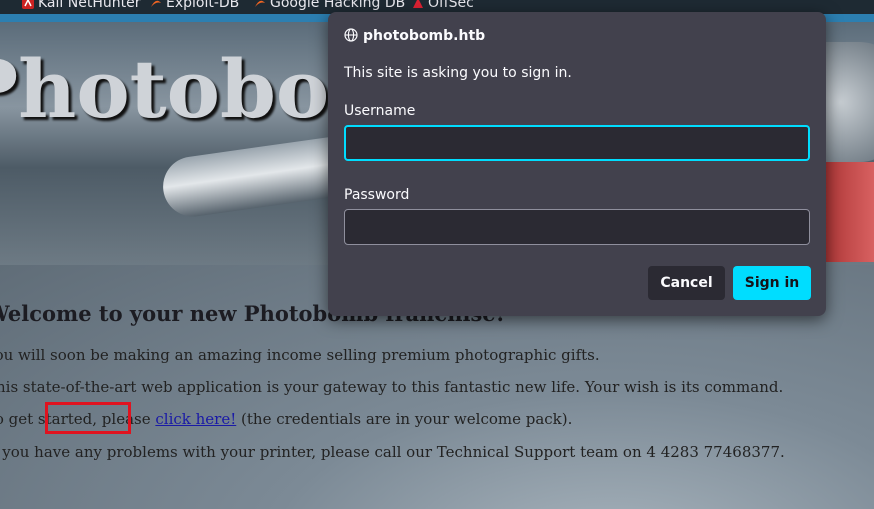 The image size is (874, 509). I want to click on ghdb-icon, so click(260, 3).